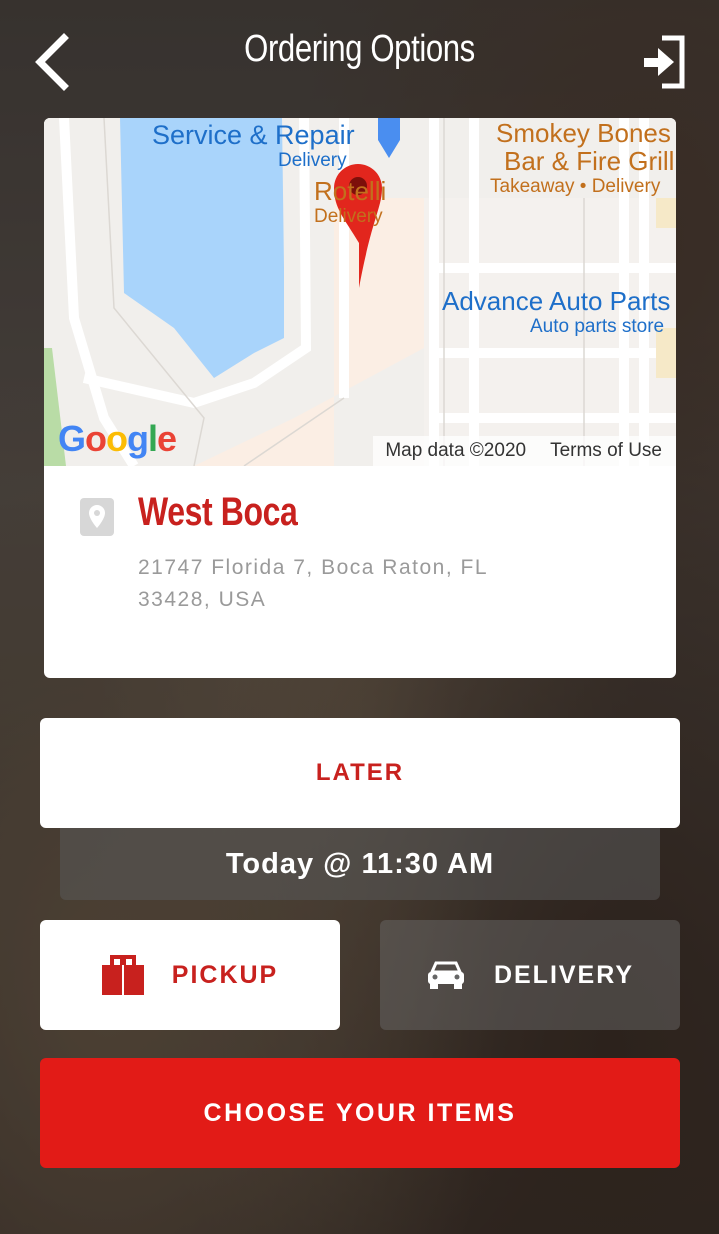  I want to click on map-footer: Map data ©2020 Terms of Use, so click(524, 451).